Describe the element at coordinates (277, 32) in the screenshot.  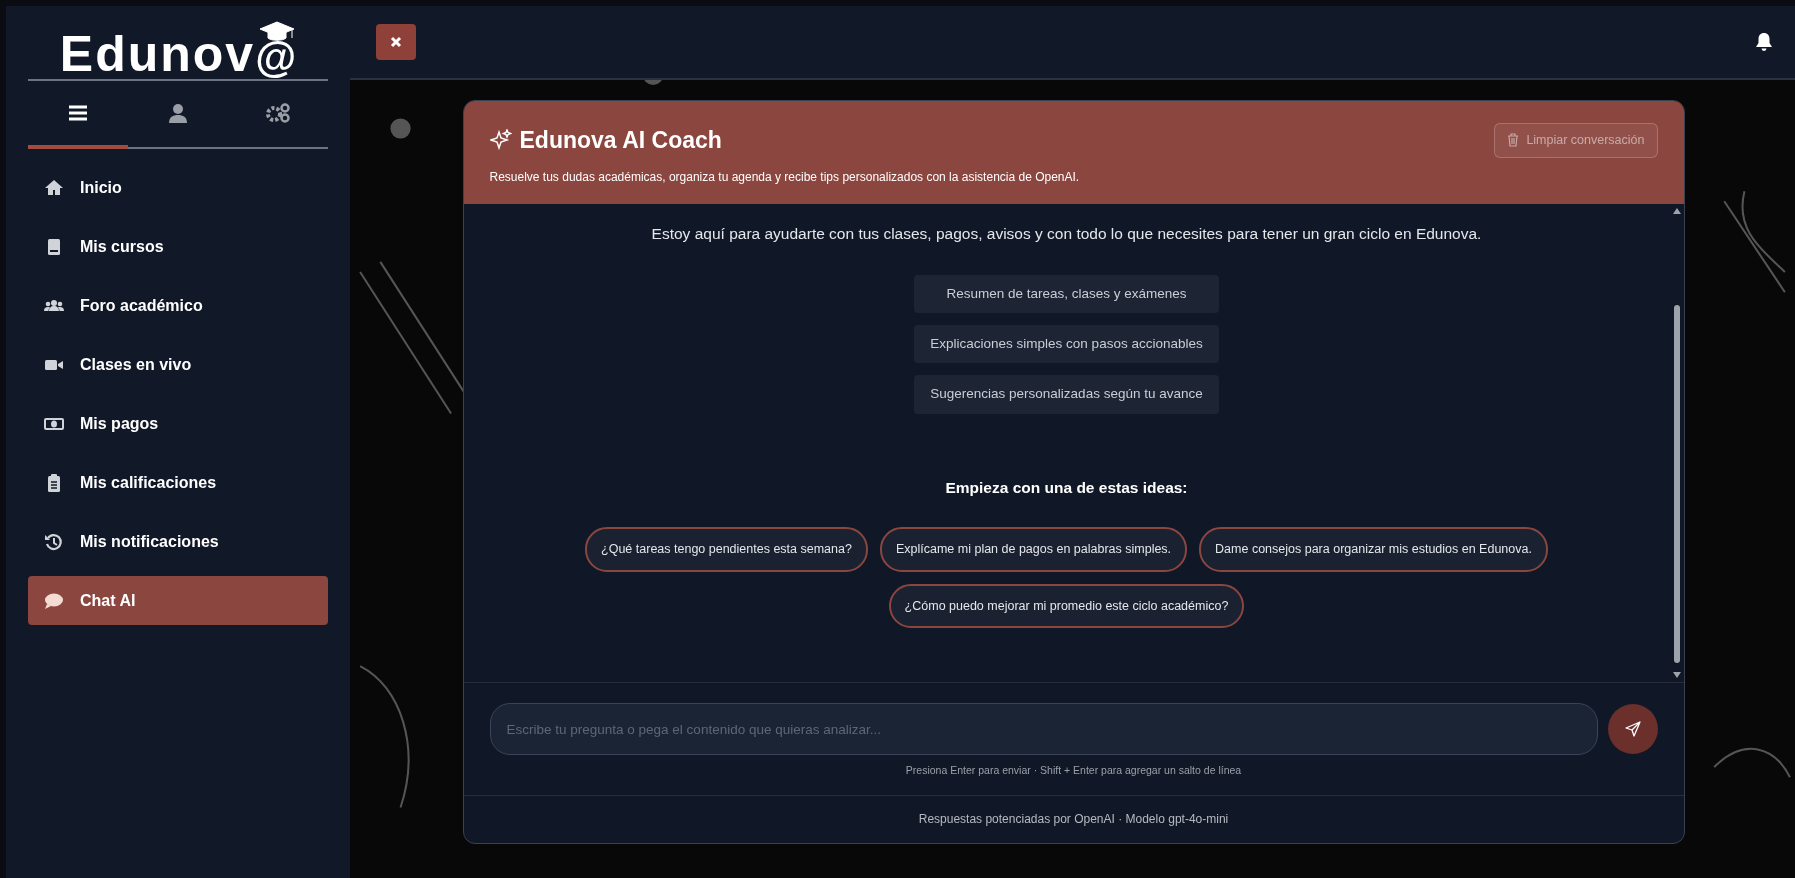
I see `graduation-cap-icon` at that location.